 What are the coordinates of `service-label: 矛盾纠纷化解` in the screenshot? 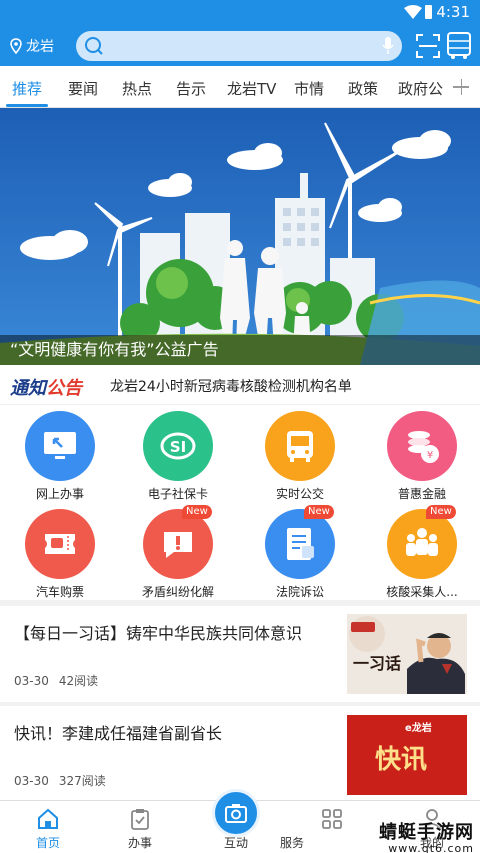 It's located at (177, 592).